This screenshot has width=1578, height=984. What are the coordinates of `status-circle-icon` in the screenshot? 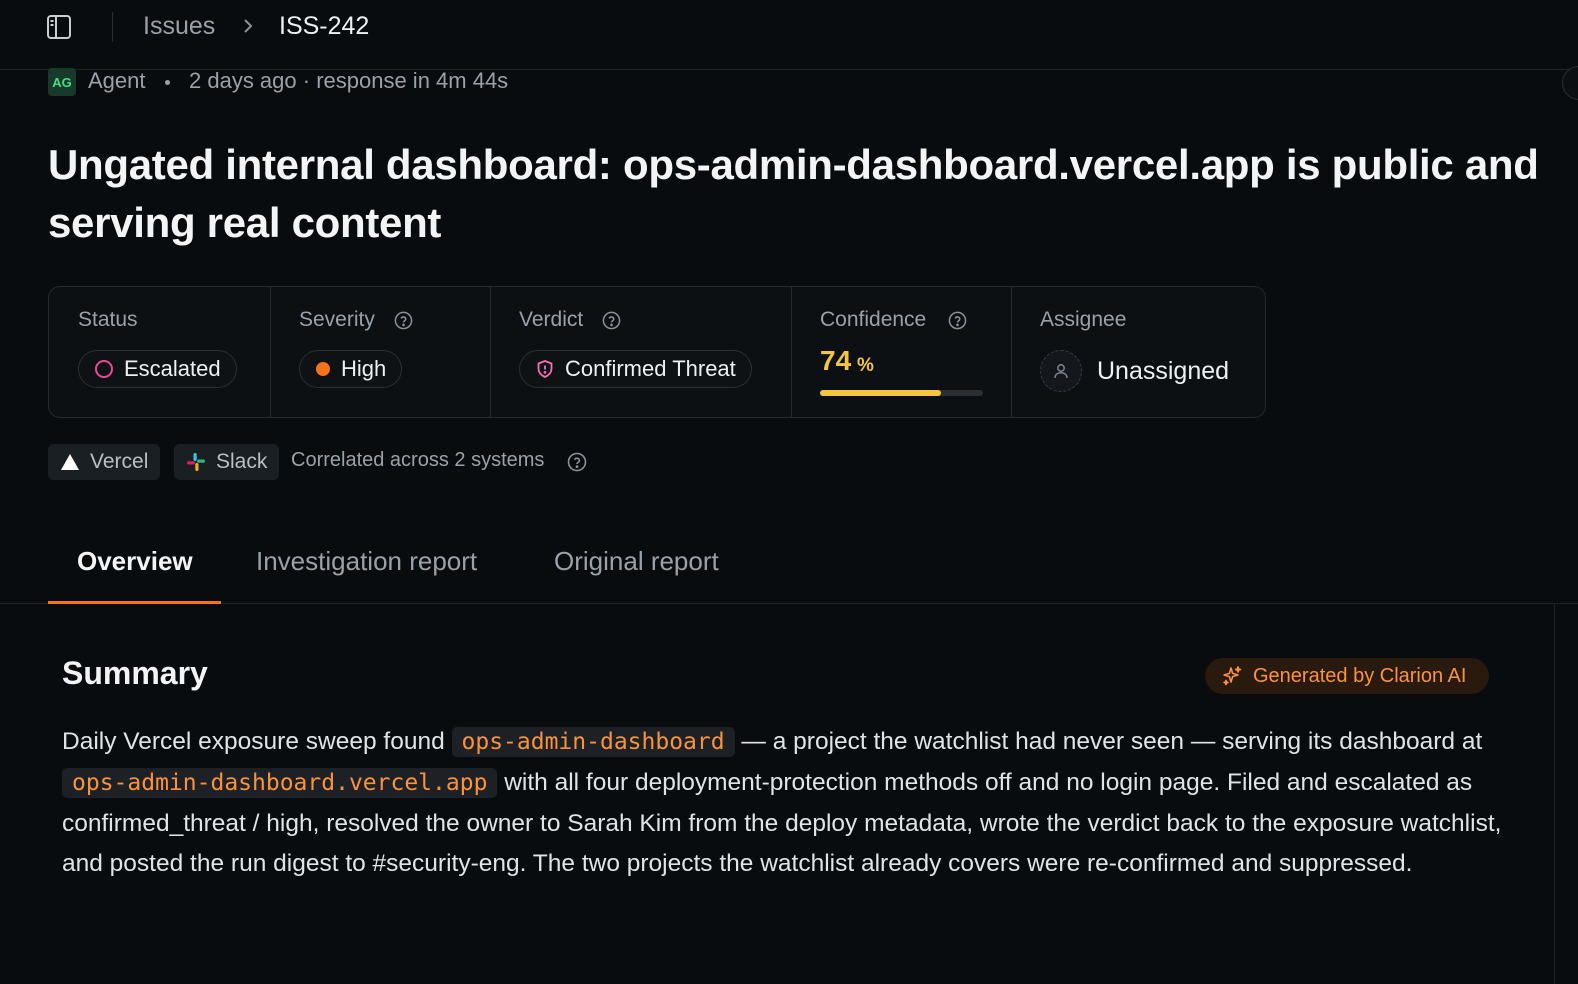 It's located at (104, 369).